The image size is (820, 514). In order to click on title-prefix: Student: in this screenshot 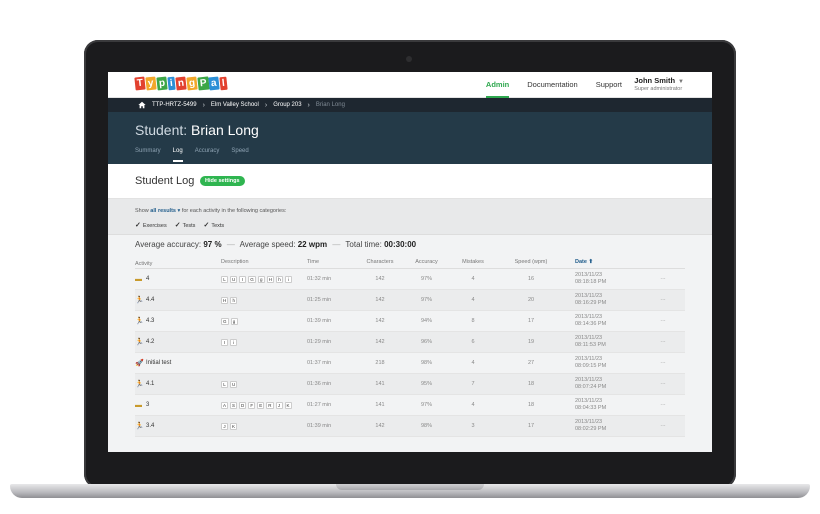, I will do `click(161, 130)`.